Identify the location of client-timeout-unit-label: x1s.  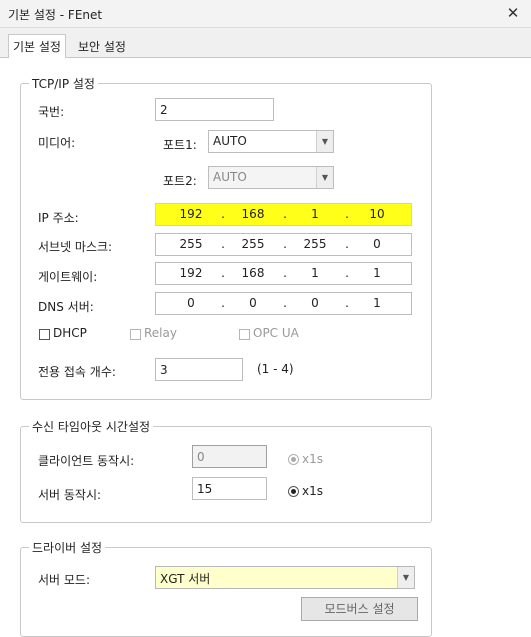
(312, 459).